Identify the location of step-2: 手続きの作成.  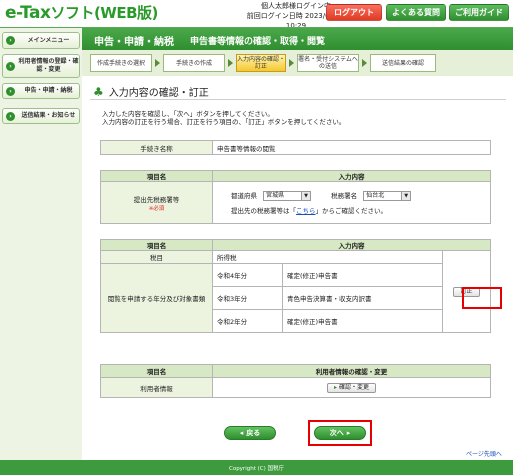
(194, 63).